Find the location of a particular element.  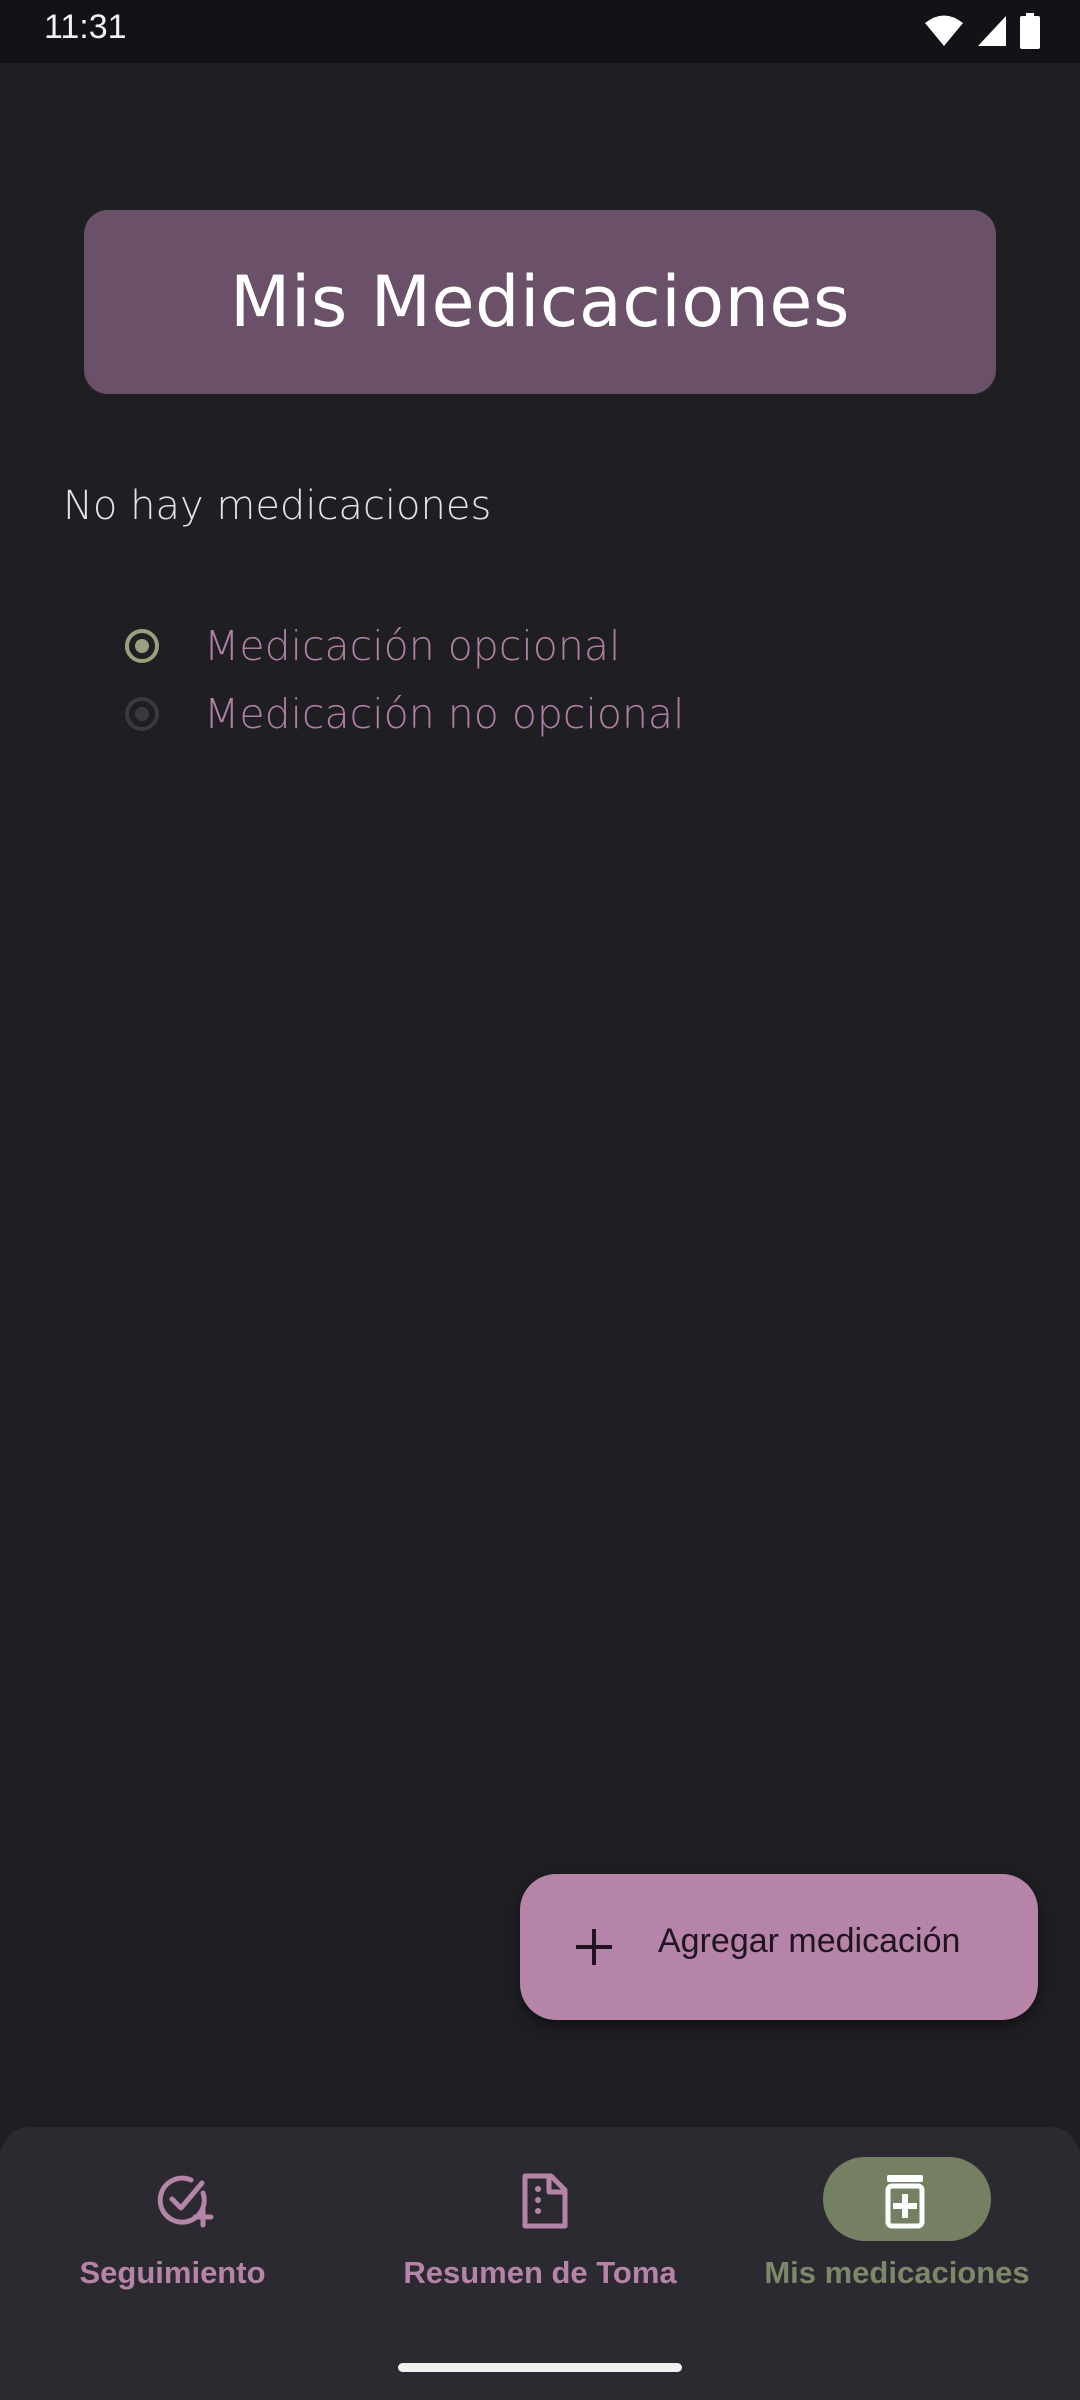

medication-bottle-icon is located at coordinates (905, 2202).